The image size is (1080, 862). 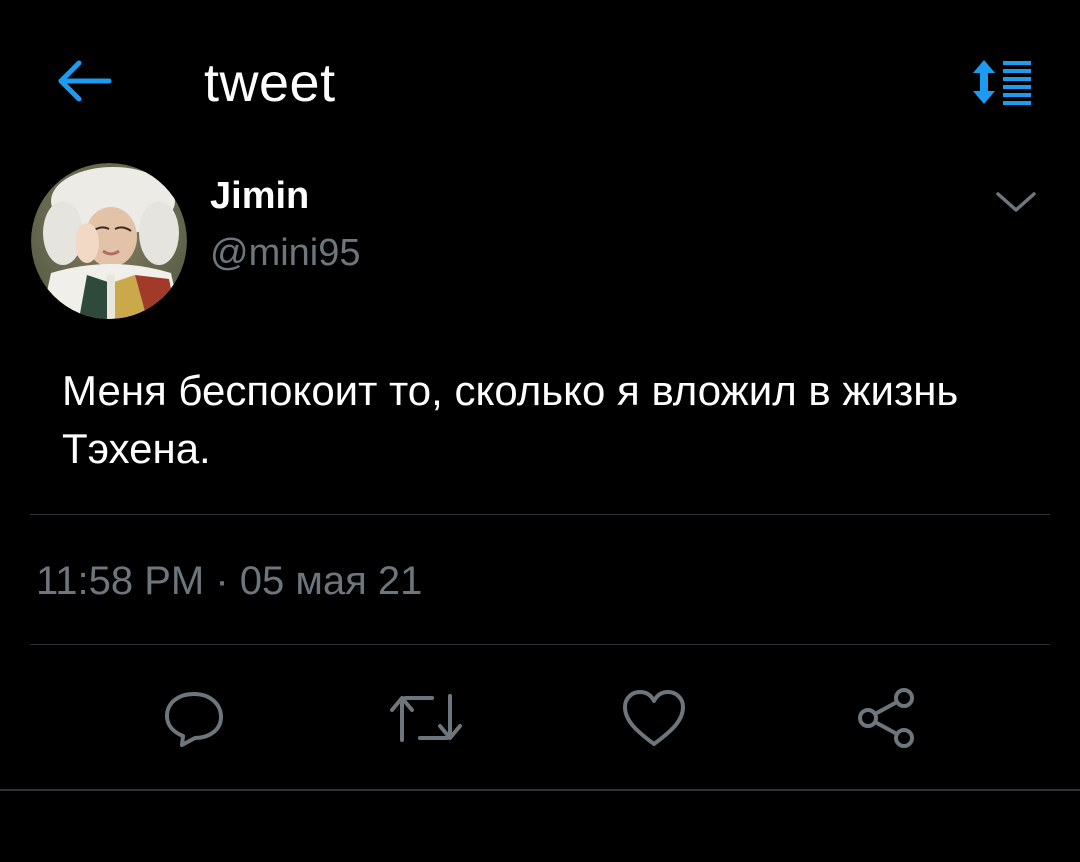 I want to click on reply-icon, so click(x=194, y=719).